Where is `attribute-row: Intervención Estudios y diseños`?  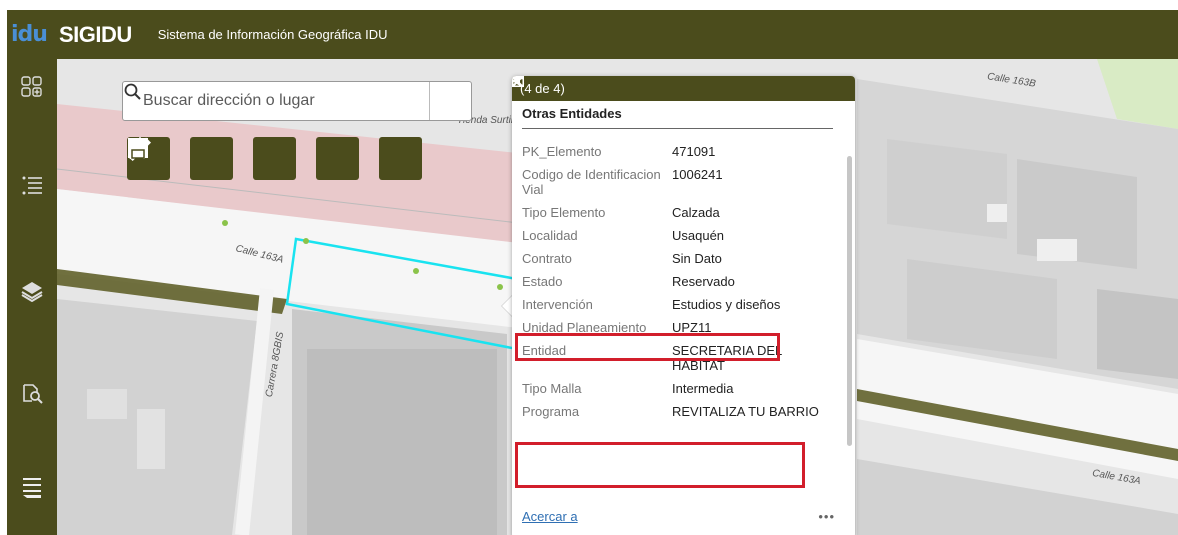 attribute-row: Intervención Estudios y diseños is located at coordinates (677, 305).